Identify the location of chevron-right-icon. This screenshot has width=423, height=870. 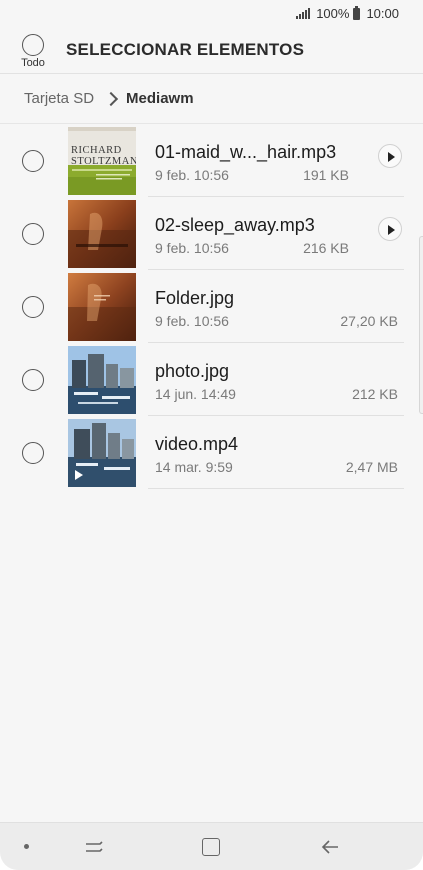
(111, 99).